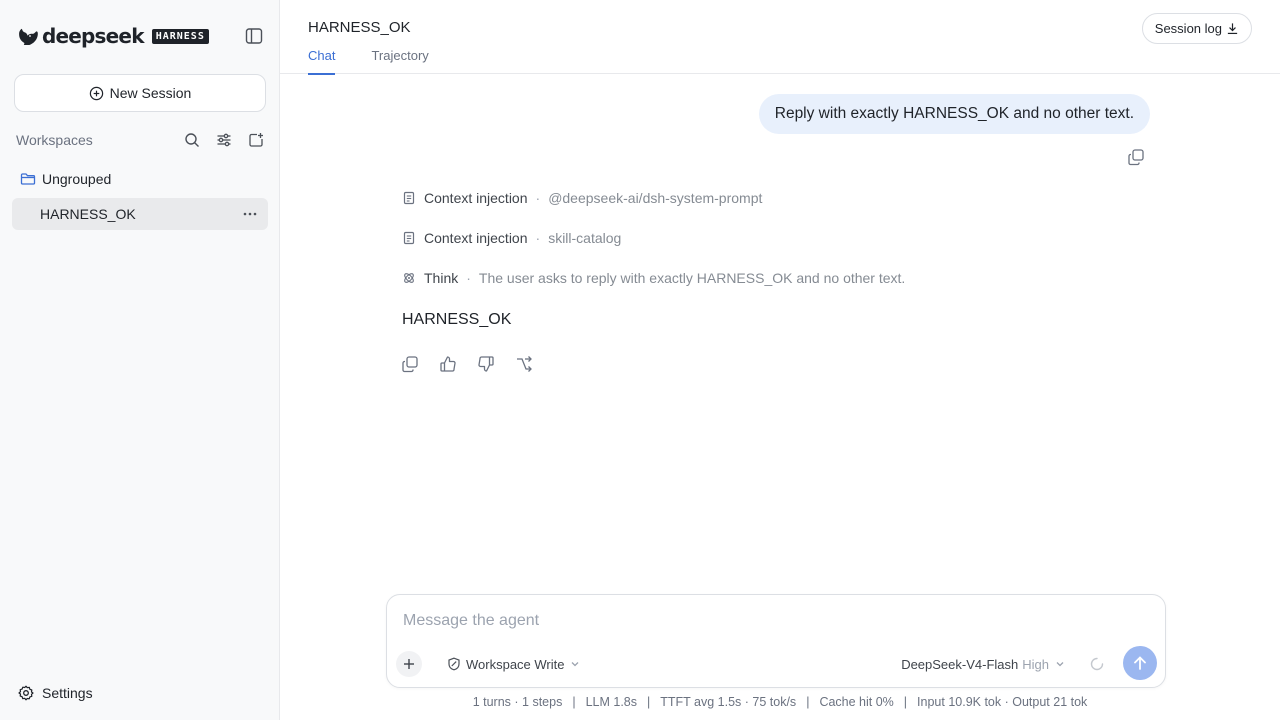 The image size is (1280, 720). I want to click on arrow-up-icon, so click(1140, 663).